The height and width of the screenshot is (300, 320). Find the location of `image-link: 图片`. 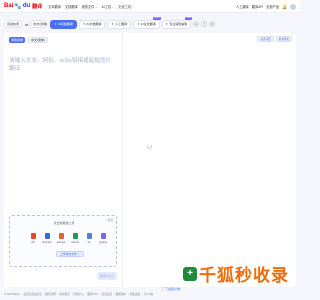

image-link: 图片 is located at coordinates (105, 61).